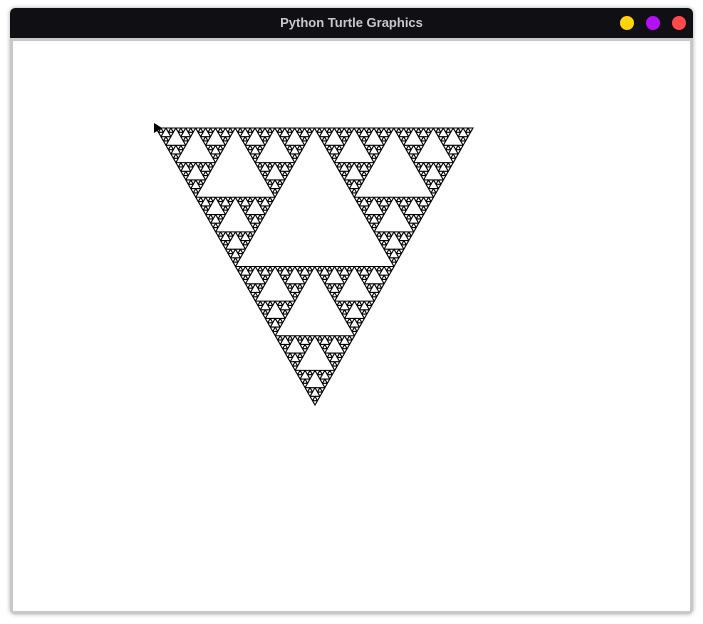 The width and height of the screenshot is (703, 624). I want to click on title-bar: Python Turtle Graphics, so click(351, 23).